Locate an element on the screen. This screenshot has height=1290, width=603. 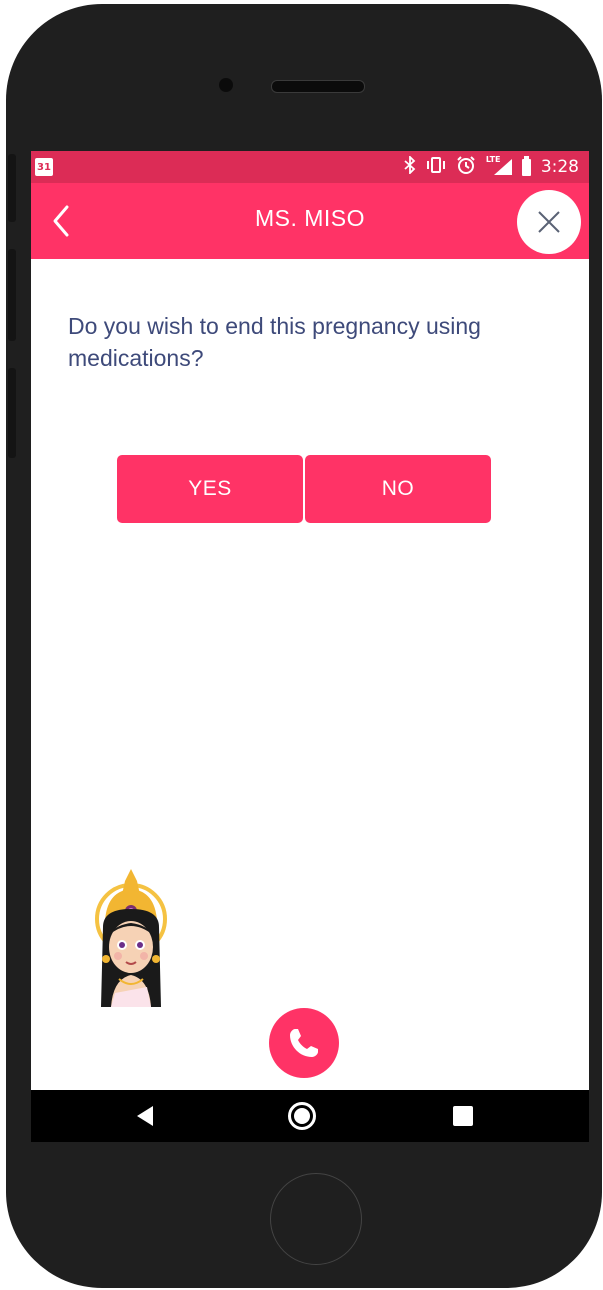
nav-back-button is located at coordinates (145, 1118).